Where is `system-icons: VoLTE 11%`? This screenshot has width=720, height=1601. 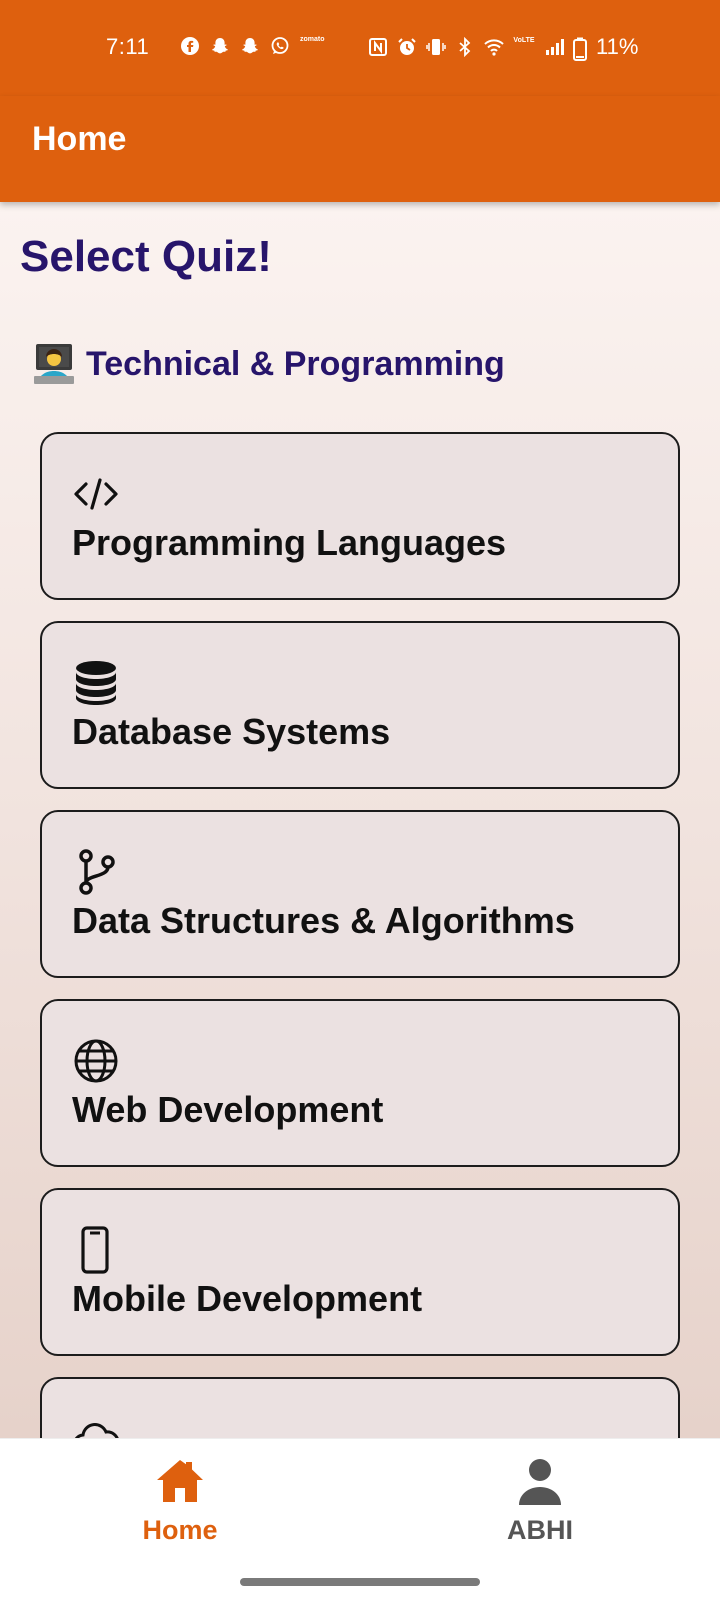 system-icons: VoLTE 11% is located at coordinates (503, 47).